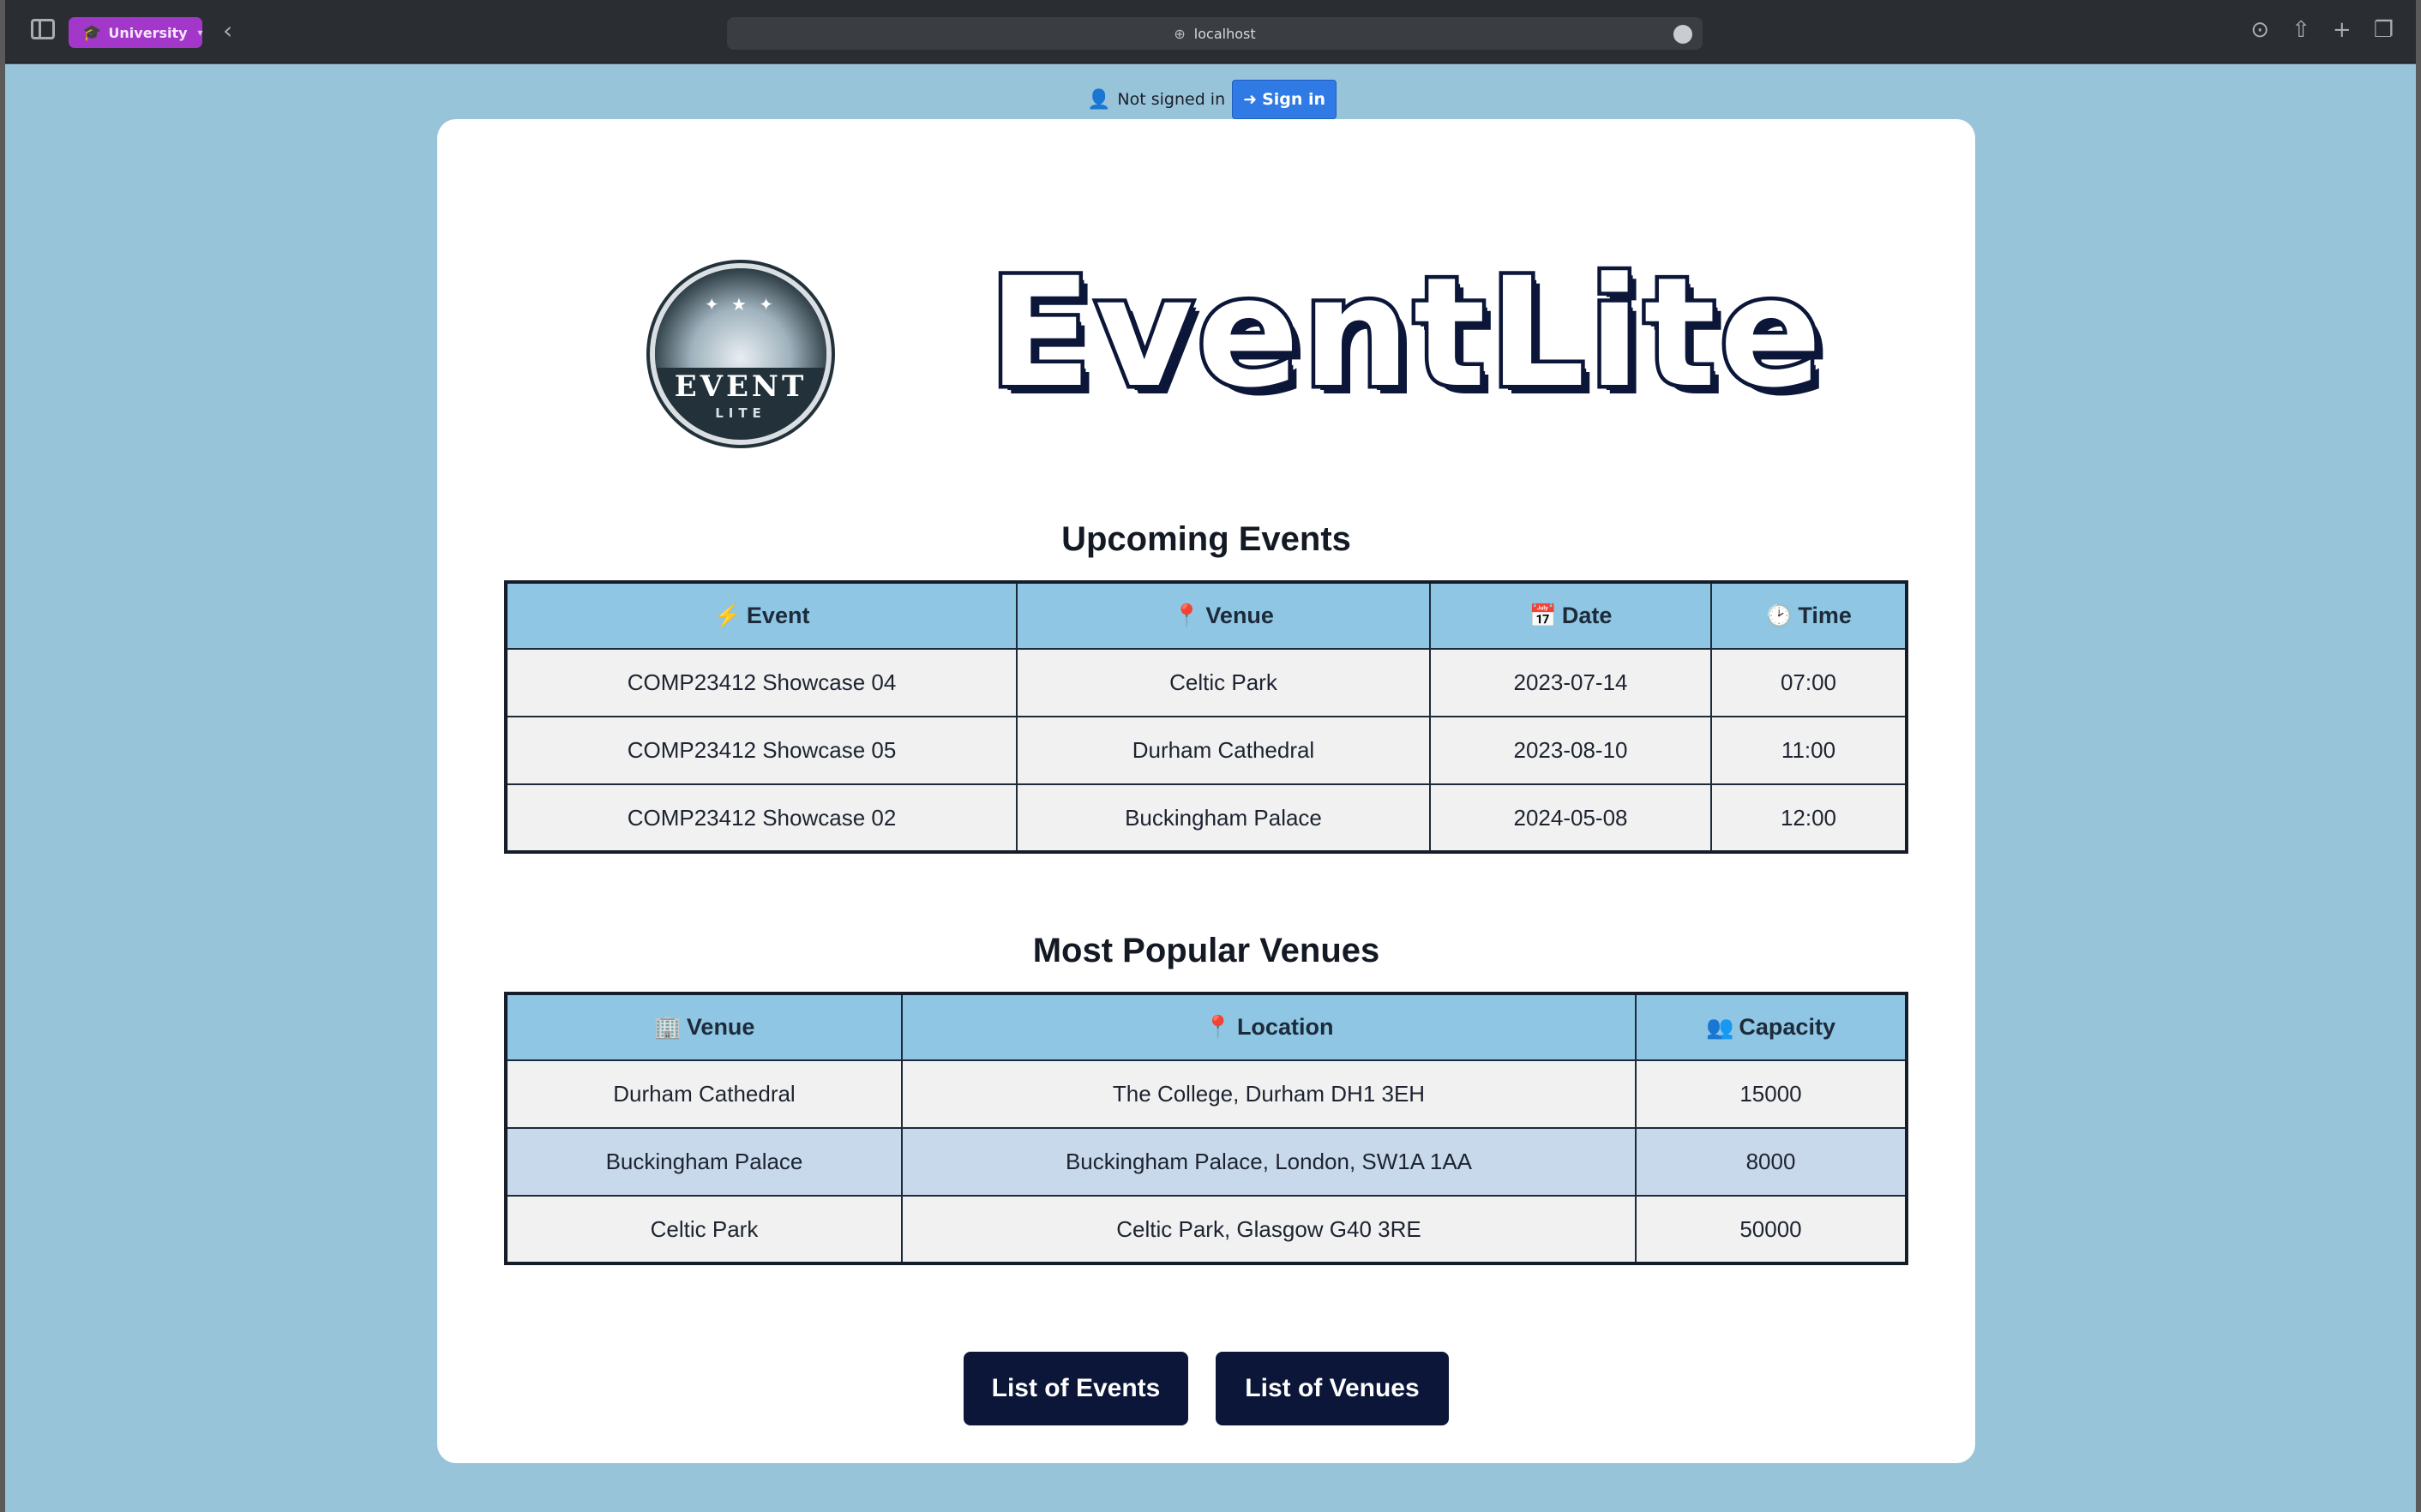 Image resolution: width=2421 pixels, height=1512 pixels. Describe the element at coordinates (1294, 99) in the screenshot. I see `sign-in-label: Sign in` at that location.